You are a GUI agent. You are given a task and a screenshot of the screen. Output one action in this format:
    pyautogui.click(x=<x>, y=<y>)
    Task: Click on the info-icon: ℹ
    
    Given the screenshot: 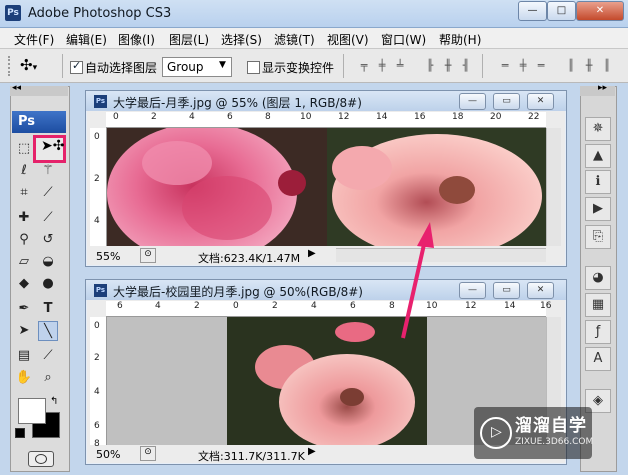 What is the action you would take?
    pyautogui.click(x=598, y=182)
    